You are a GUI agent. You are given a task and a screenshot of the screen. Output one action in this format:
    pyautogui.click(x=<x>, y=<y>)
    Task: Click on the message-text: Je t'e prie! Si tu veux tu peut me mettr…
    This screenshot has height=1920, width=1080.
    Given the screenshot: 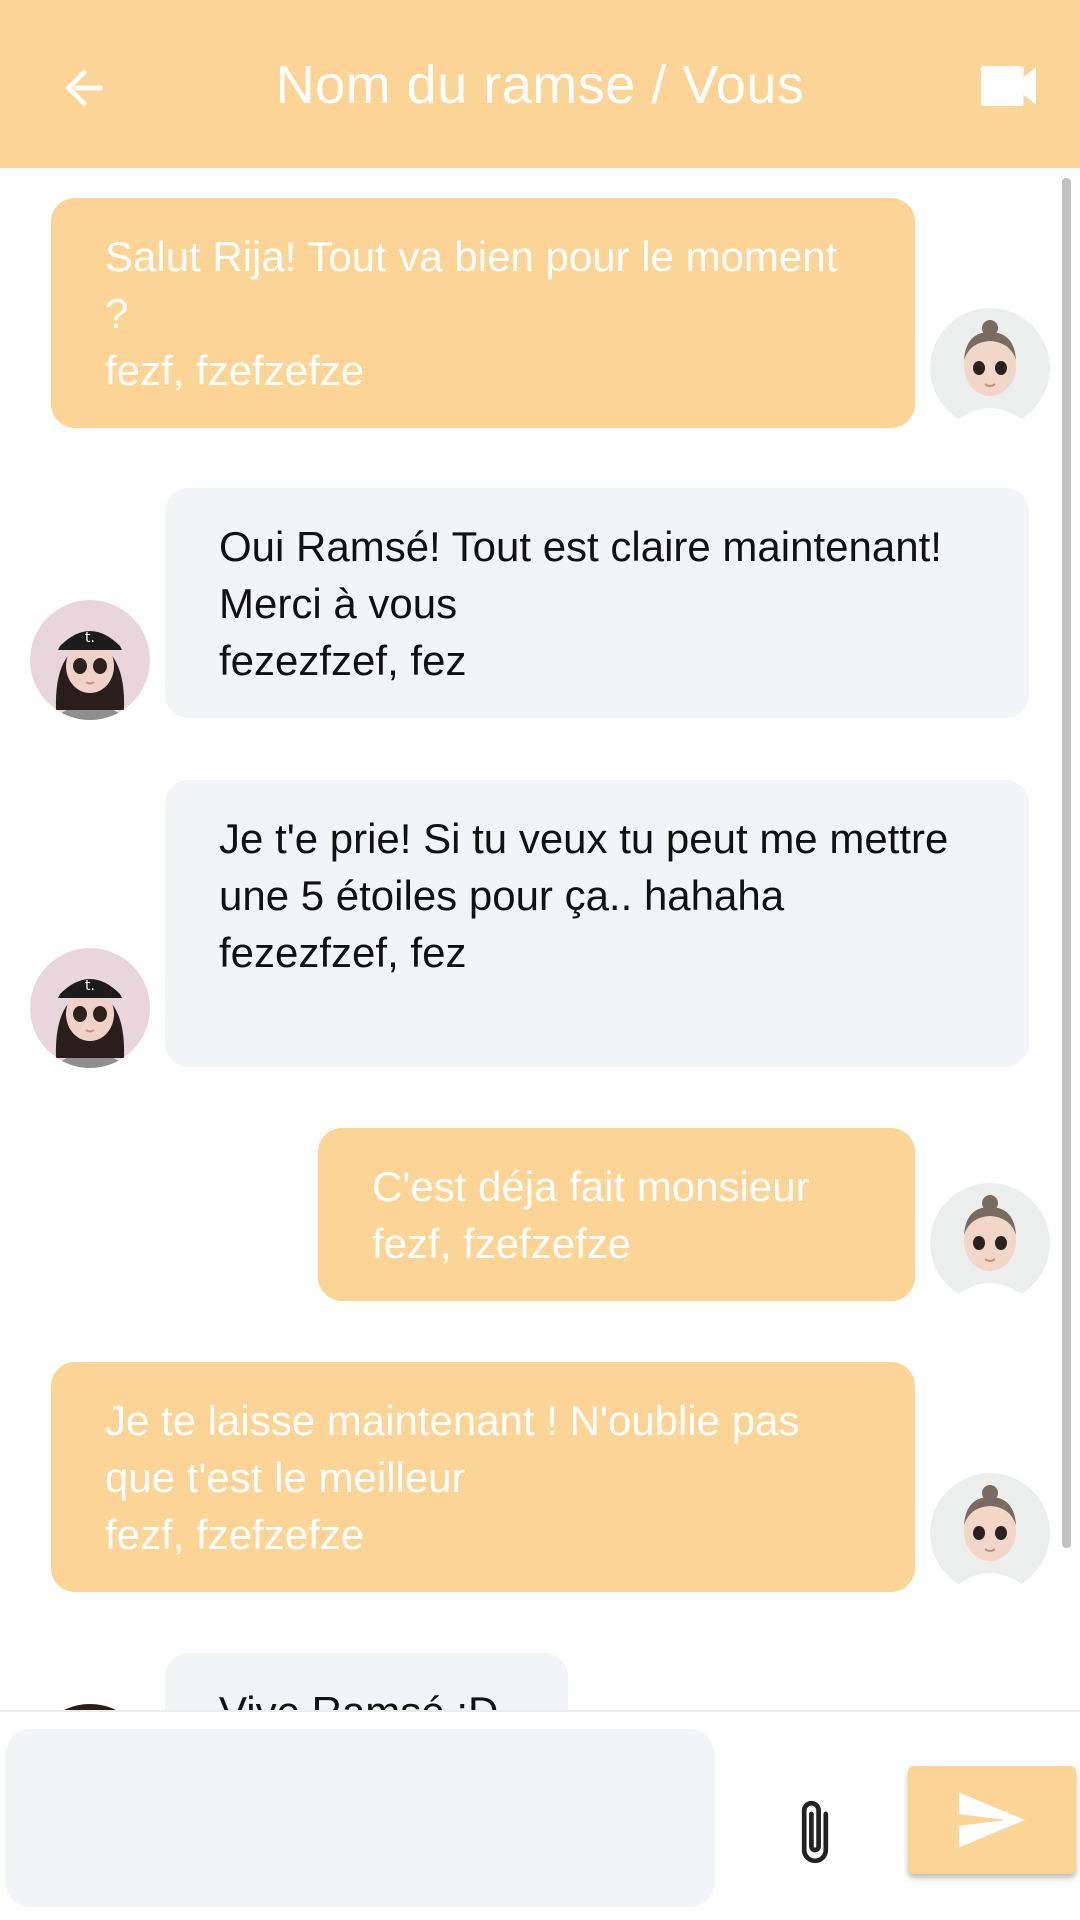 What is the action you would take?
    pyautogui.click(x=584, y=867)
    